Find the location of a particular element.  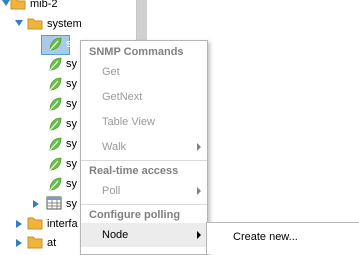

menu-item-table-view: Table View is located at coordinates (144, 122).